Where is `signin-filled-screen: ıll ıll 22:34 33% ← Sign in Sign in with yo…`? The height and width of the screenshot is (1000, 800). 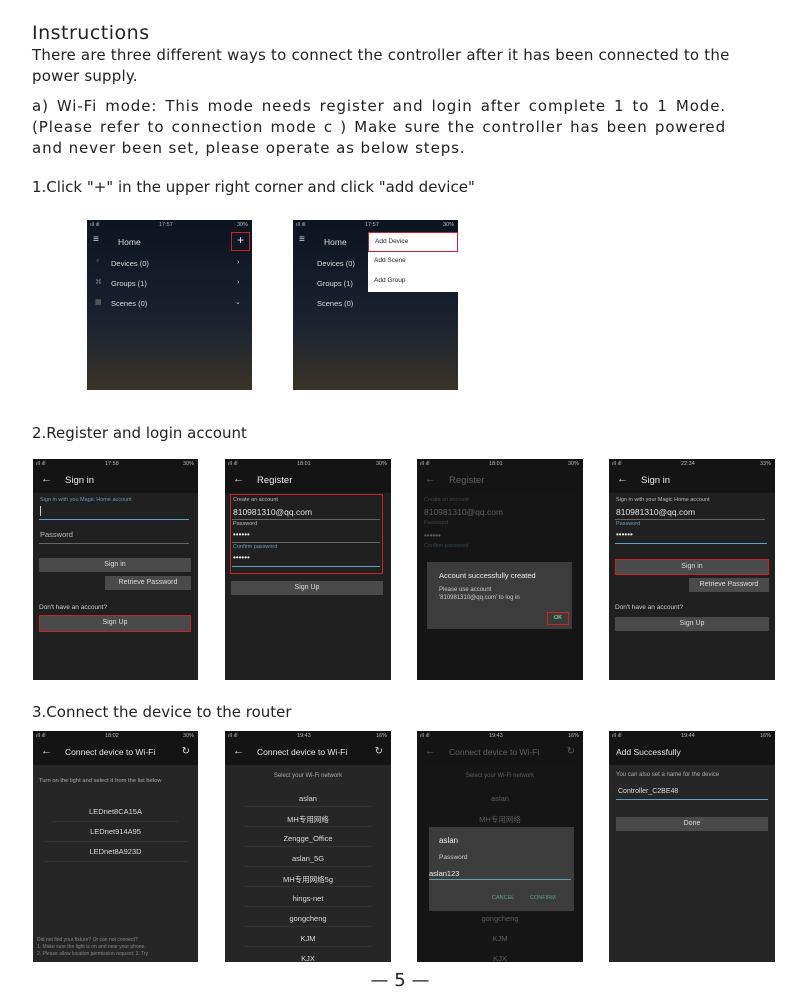
signin-filled-screen: ıll ıll 22:34 33% ← Sign in Sign in with yo… is located at coordinates (692, 569).